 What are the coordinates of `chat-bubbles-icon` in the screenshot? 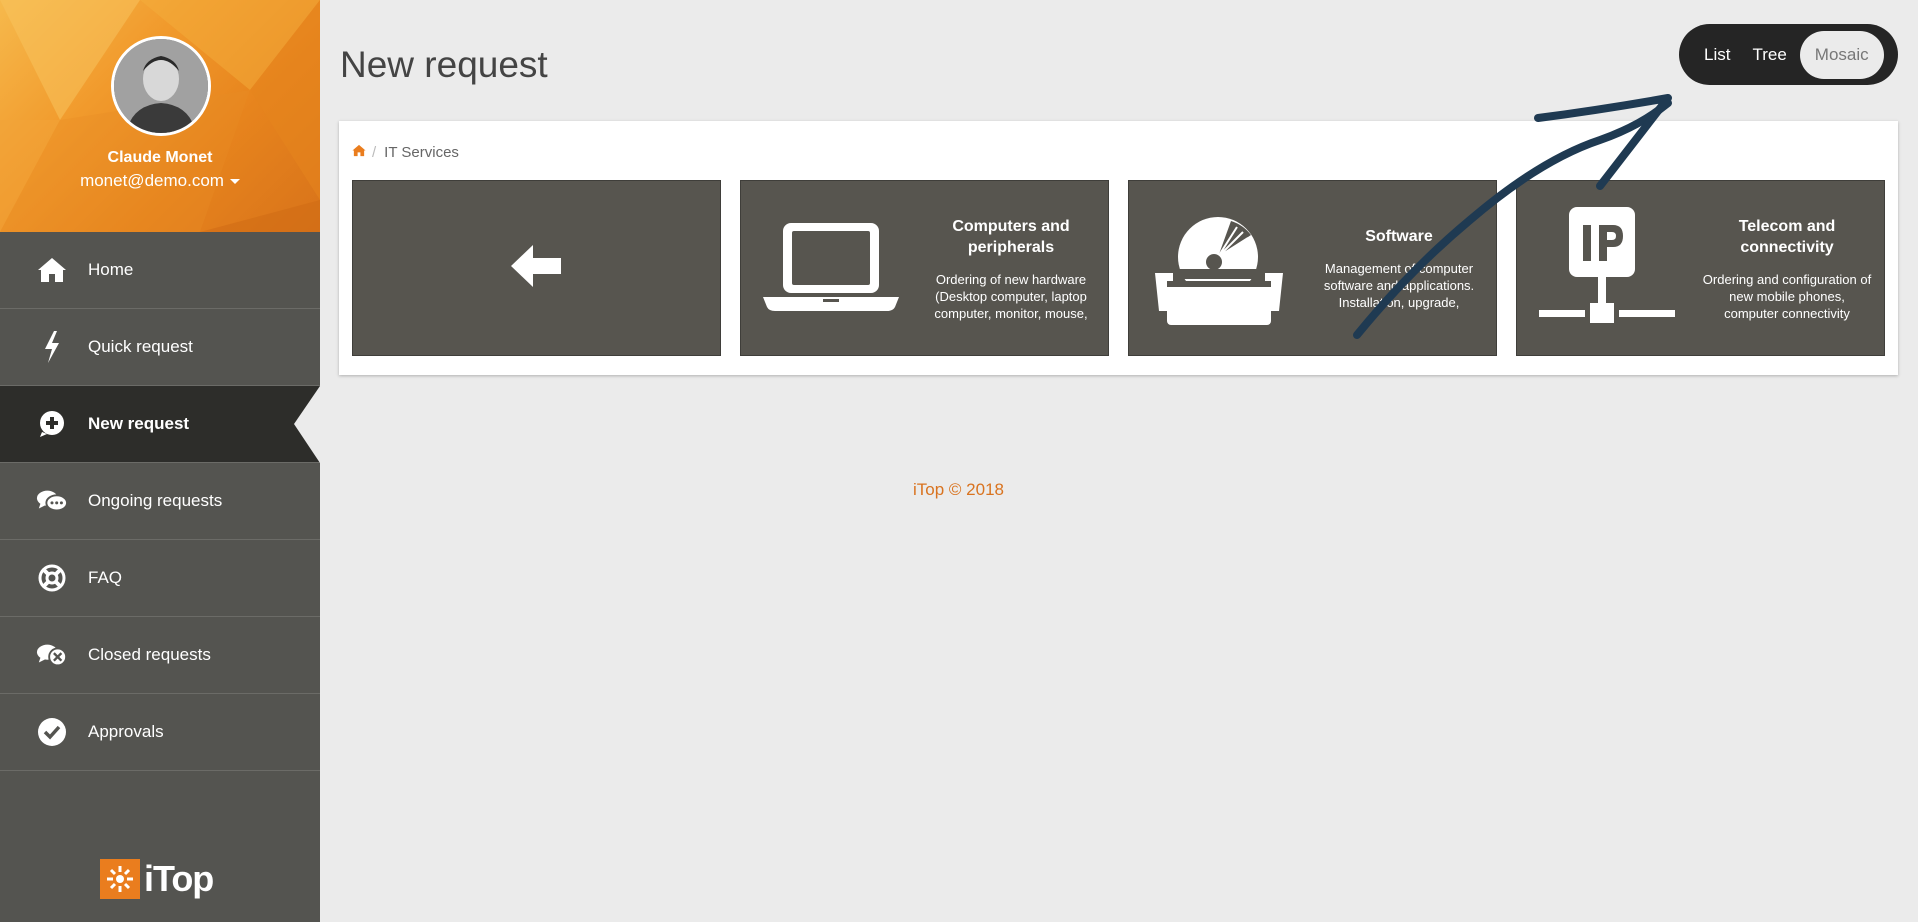 It's located at (52, 501).